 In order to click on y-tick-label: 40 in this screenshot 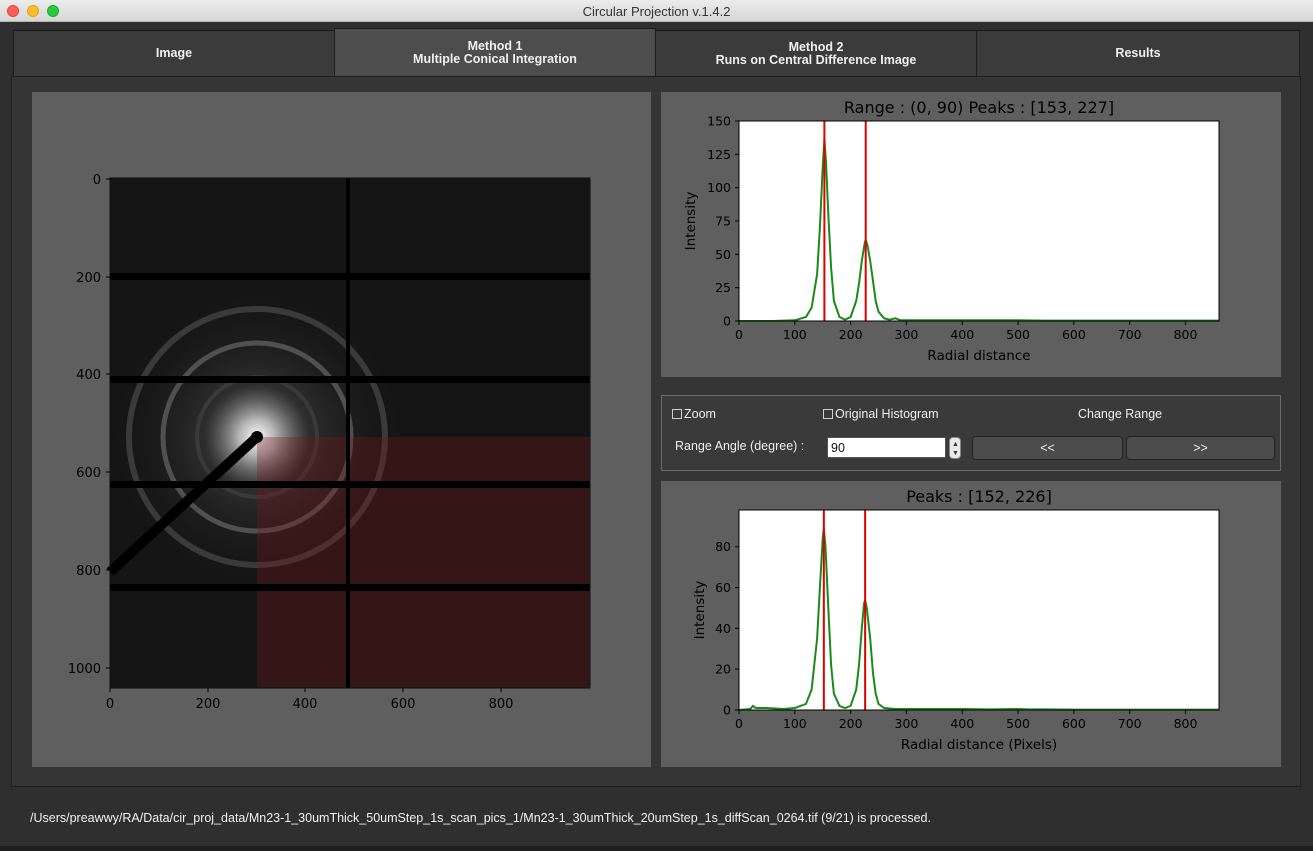, I will do `click(723, 628)`.